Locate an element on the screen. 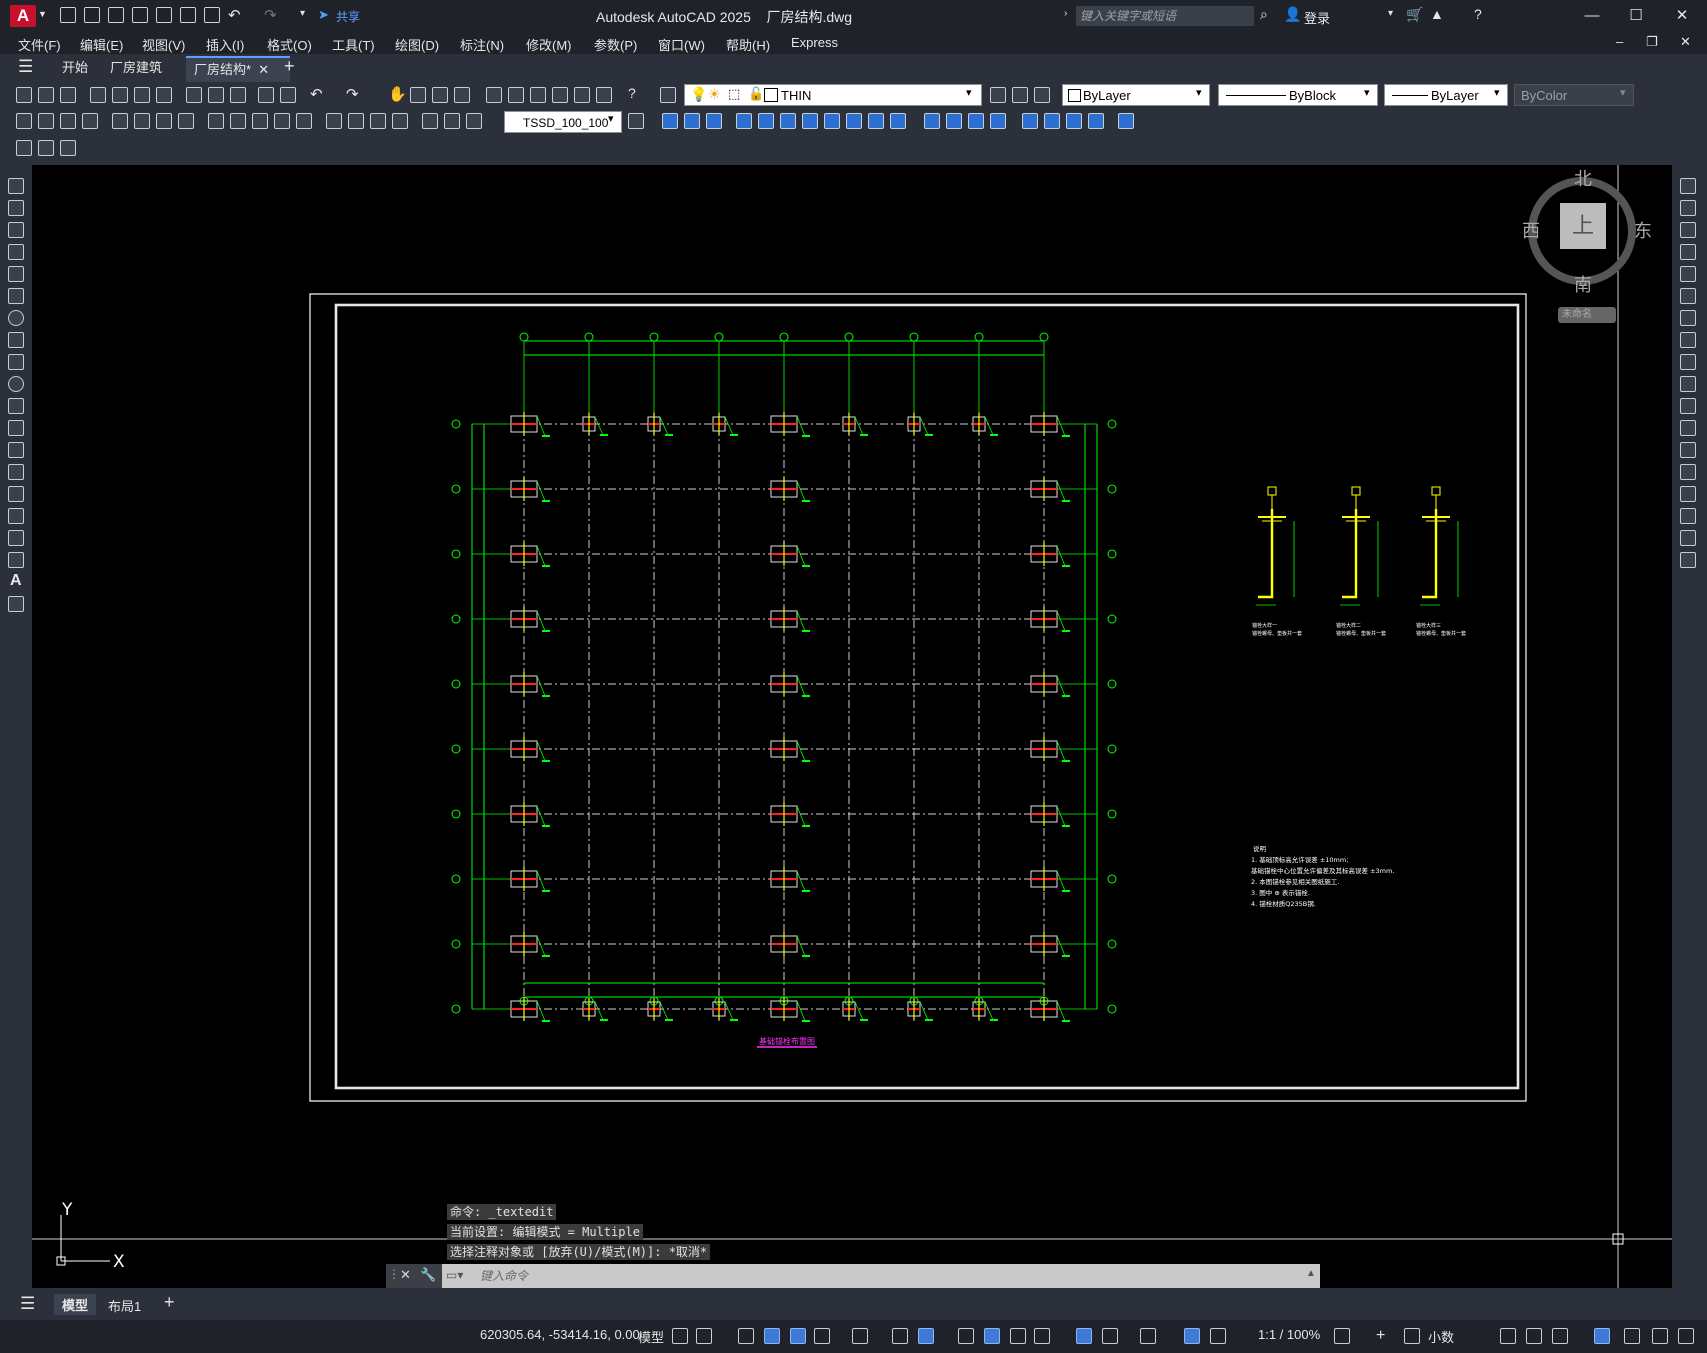  gizmo-icon is located at coordinates (1148, 1336).